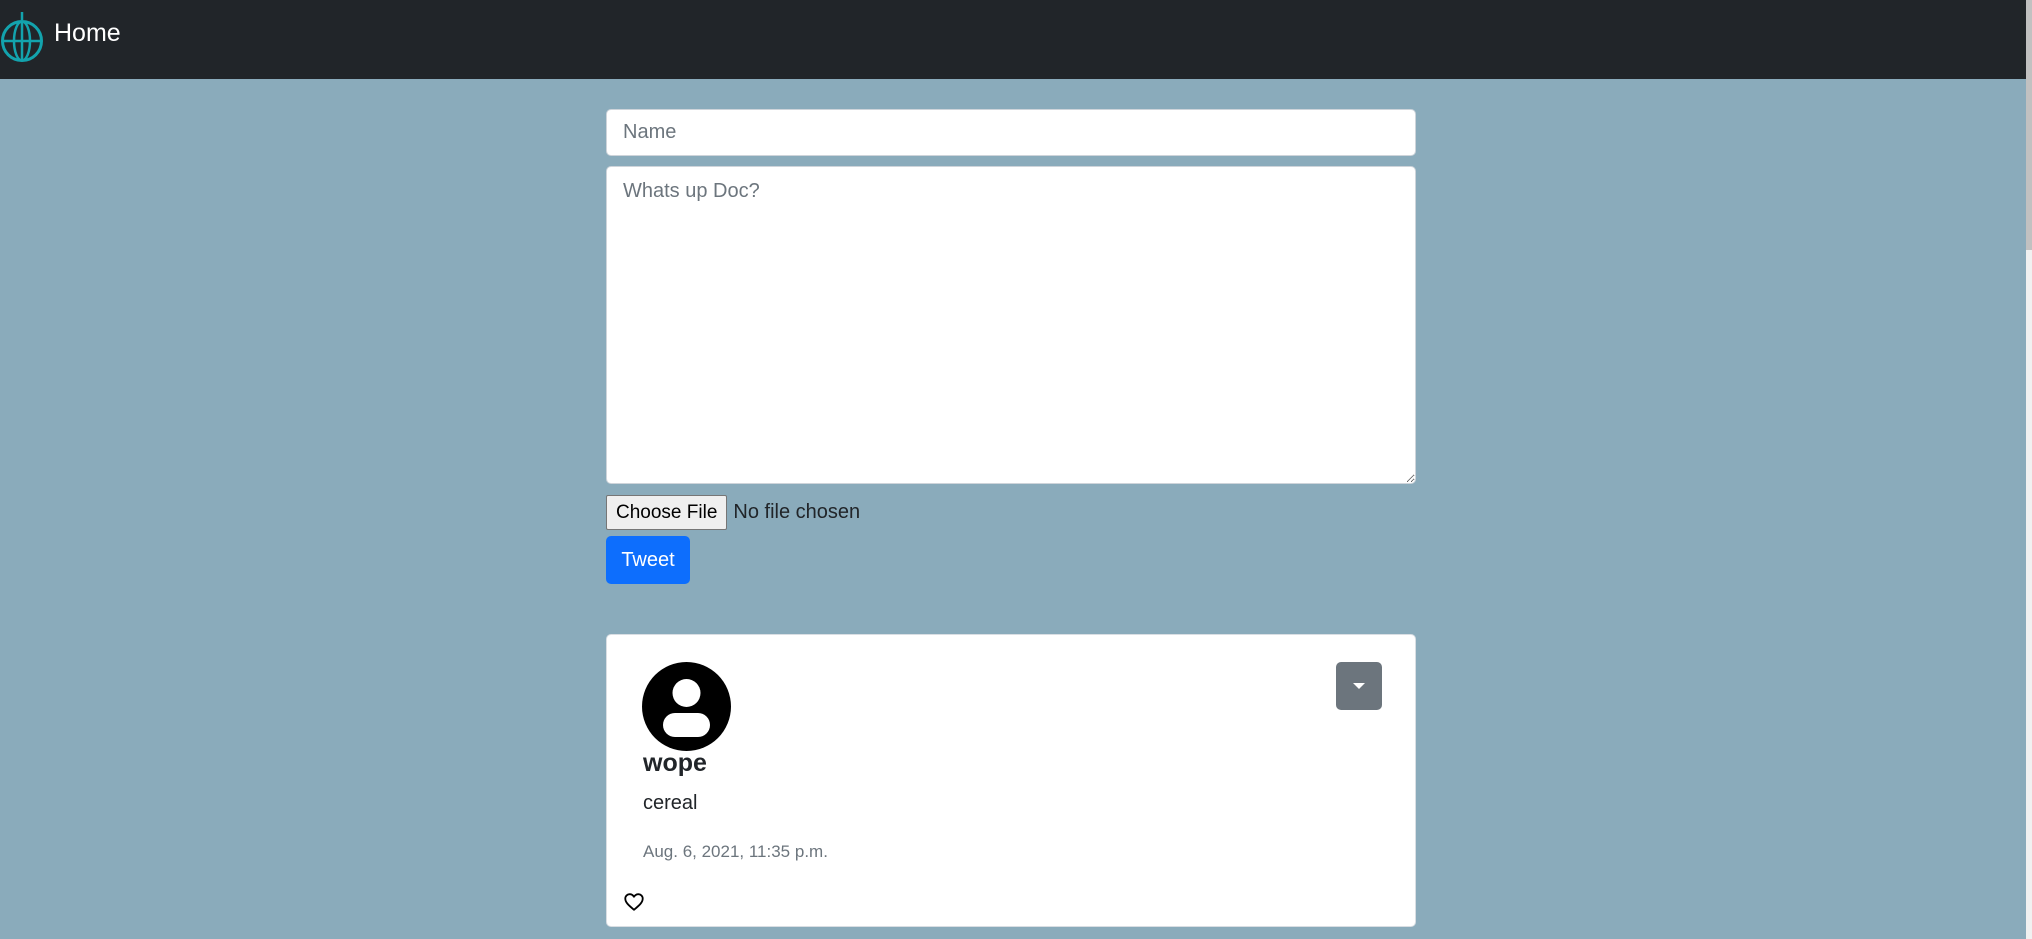 This screenshot has width=2032, height=939. I want to click on message-textarea, so click(1011, 325).